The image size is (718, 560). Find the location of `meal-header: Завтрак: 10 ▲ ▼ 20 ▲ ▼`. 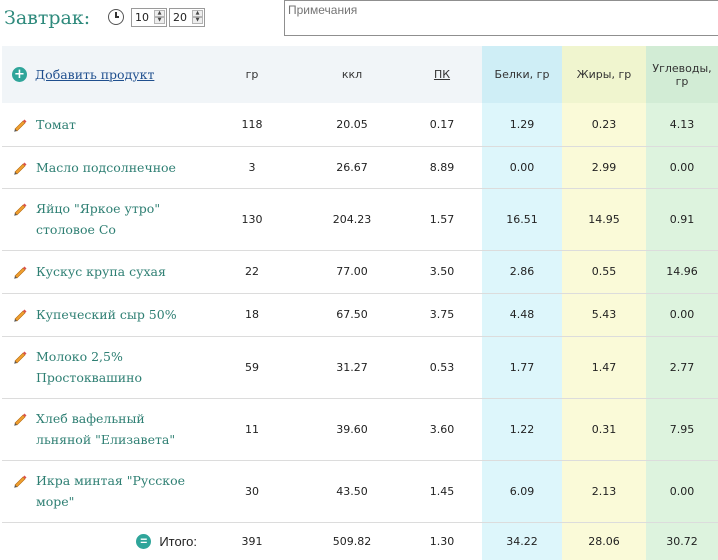

meal-header: Завтрак: 10 ▲ ▼ 20 ▲ ▼ is located at coordinates (359, 23).